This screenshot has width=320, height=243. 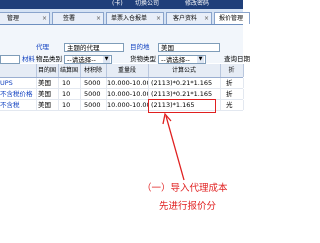 What do you see at coordinates (18, 94) in the screenshot?
I see `row-name: 不含税价格` at bounding box center [18, 94].